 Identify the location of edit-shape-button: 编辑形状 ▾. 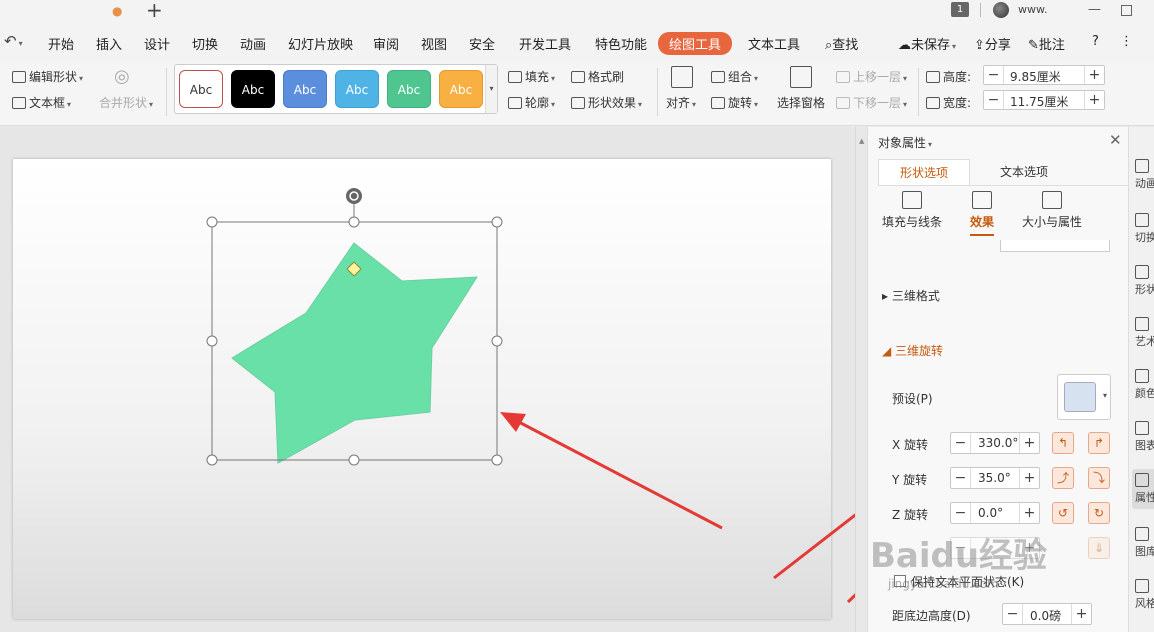
(47, 76).